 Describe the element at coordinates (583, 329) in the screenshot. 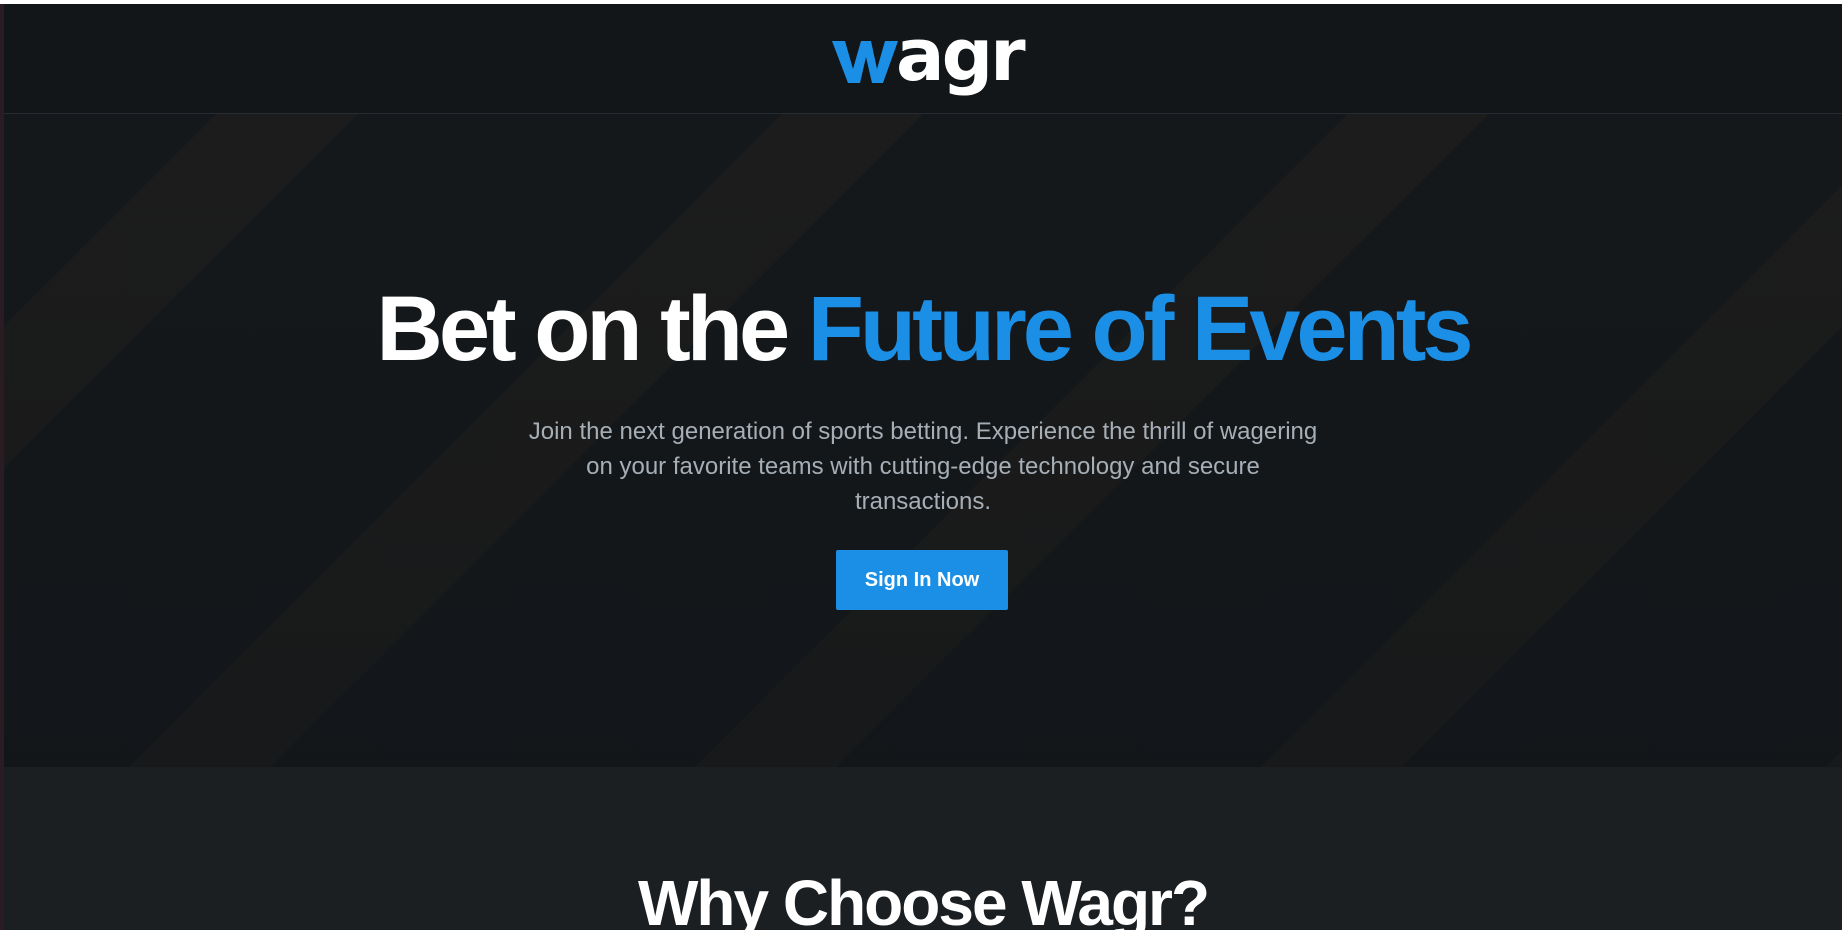

I see `hero-title-part1: Bet on the` at that location.